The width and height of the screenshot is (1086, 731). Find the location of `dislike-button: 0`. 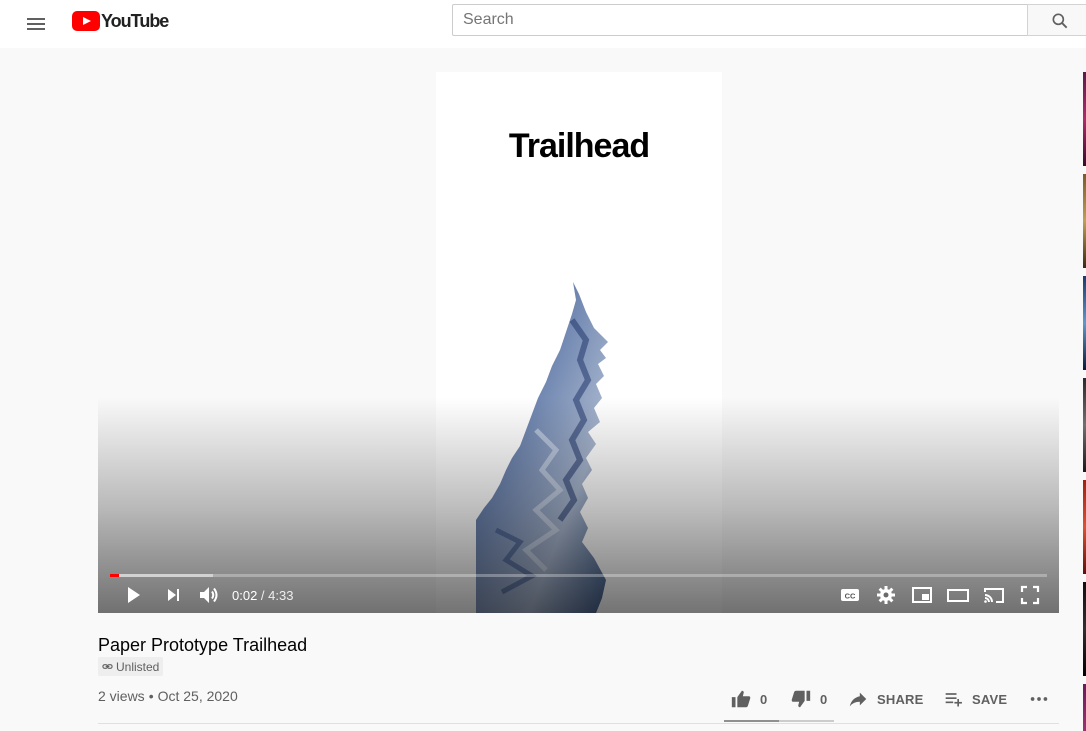

dislike-button: 0 is located at coordinates (808, 699).